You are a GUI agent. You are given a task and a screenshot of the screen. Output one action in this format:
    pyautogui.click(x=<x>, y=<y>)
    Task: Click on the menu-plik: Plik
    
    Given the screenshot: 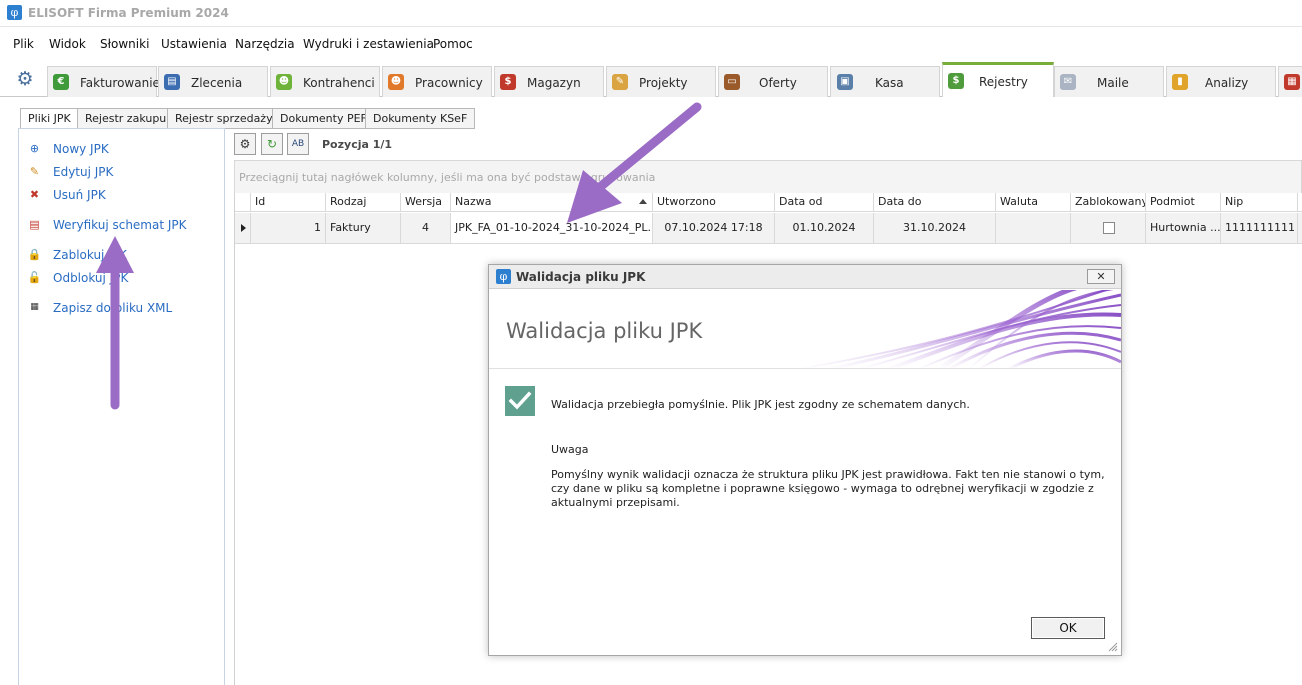 What is the action you would take?
    pyautogui.click(x=23, y=44)
    